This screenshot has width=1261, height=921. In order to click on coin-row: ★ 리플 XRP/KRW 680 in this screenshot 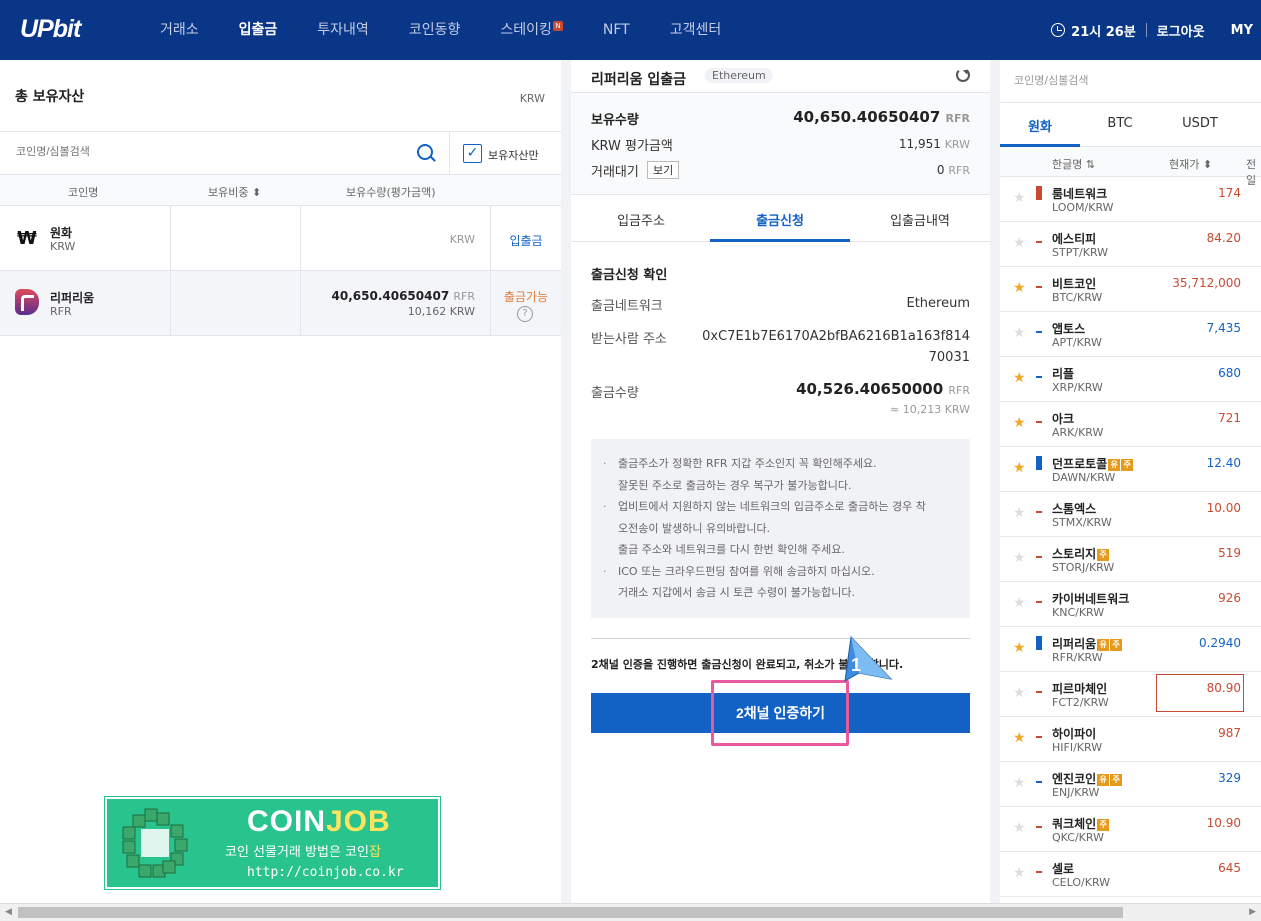, I will do `click(1130, 379)`.